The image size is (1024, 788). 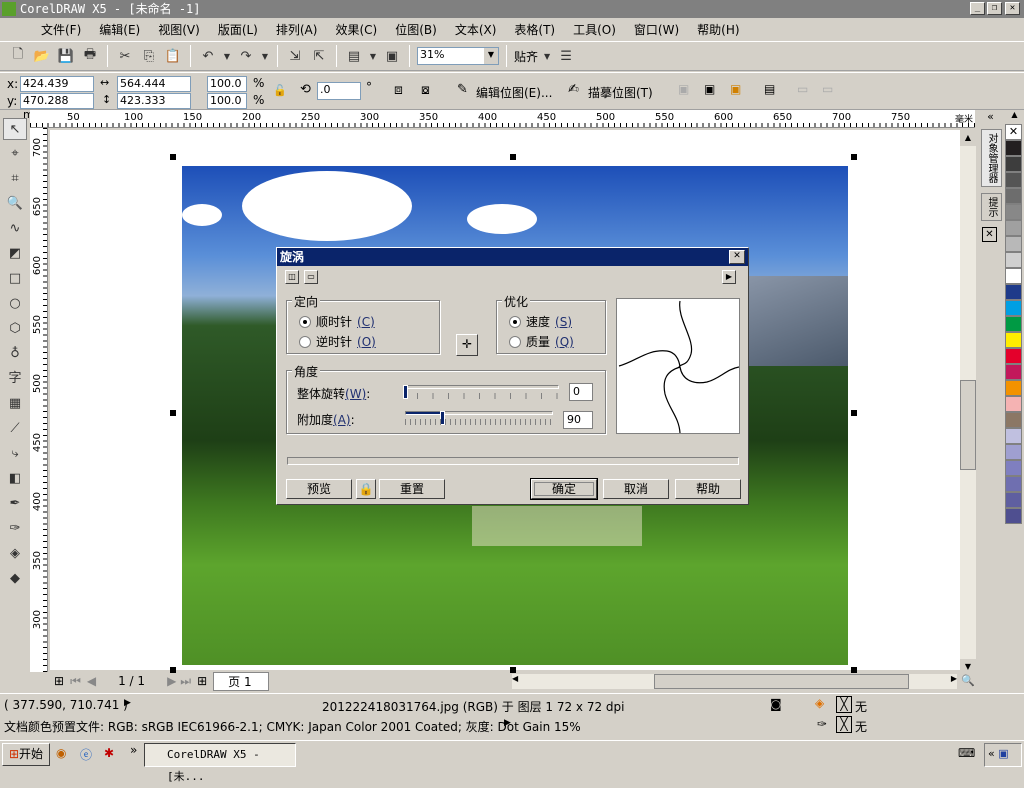 I want to click on height-input: 423.333 mm, so click(x=154, y=107).